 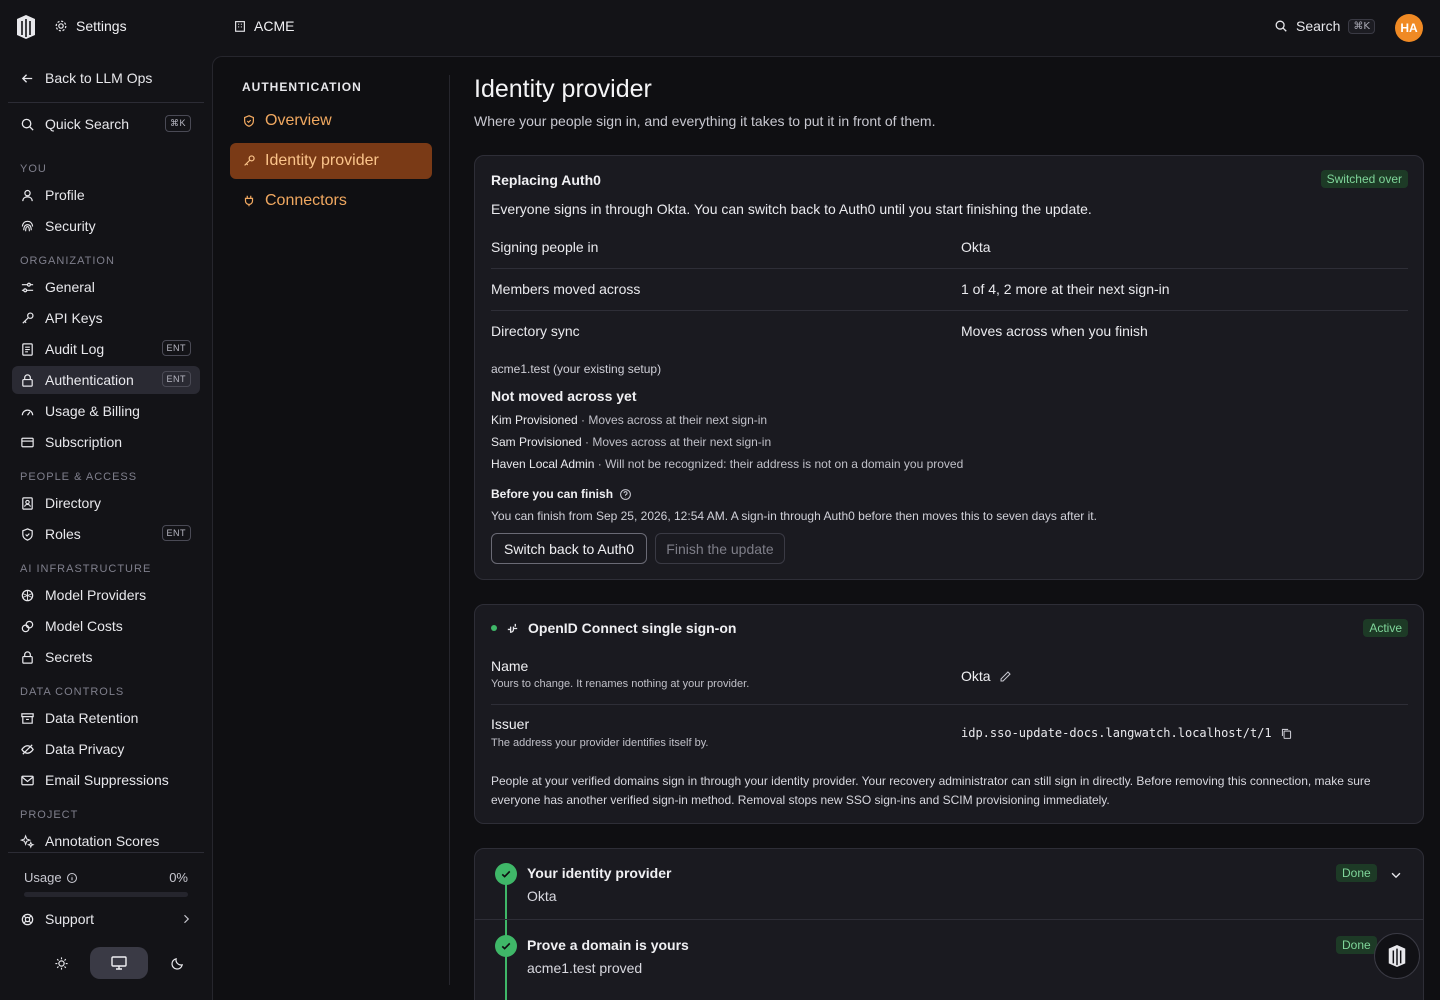 What do you see at coordinates (240, 26) in the screenshot?
I see `building-icon` at bounding box center [240, 26].